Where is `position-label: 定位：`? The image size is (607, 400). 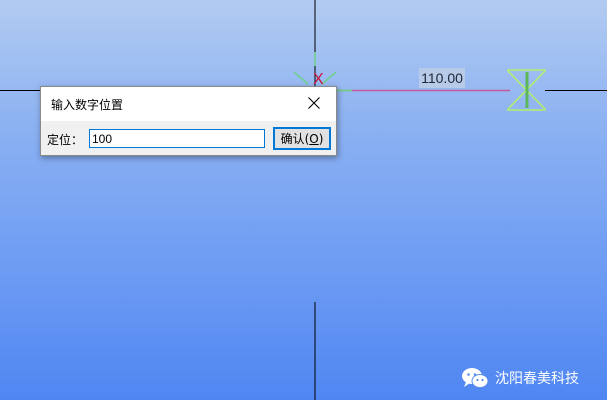 position-label: 定位： is located at coordinates (65, 140).